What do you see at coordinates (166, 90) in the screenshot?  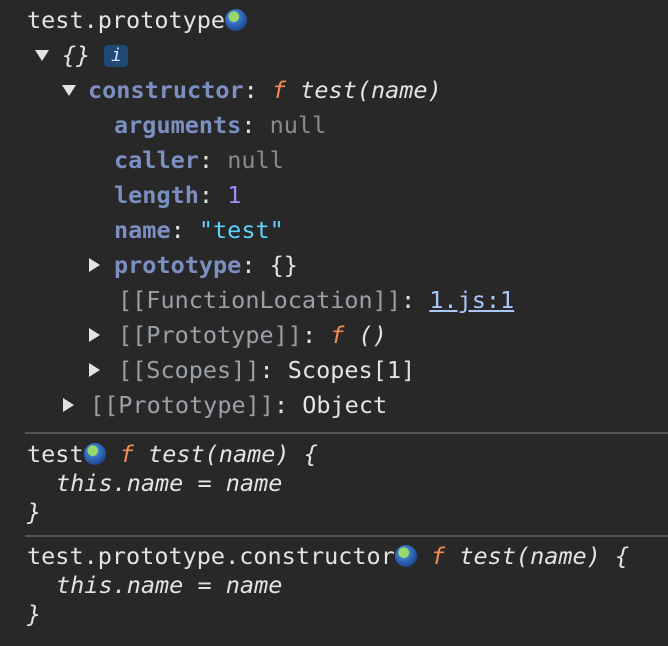 I see `property-key: constructor` at bounding box center [166, 90].